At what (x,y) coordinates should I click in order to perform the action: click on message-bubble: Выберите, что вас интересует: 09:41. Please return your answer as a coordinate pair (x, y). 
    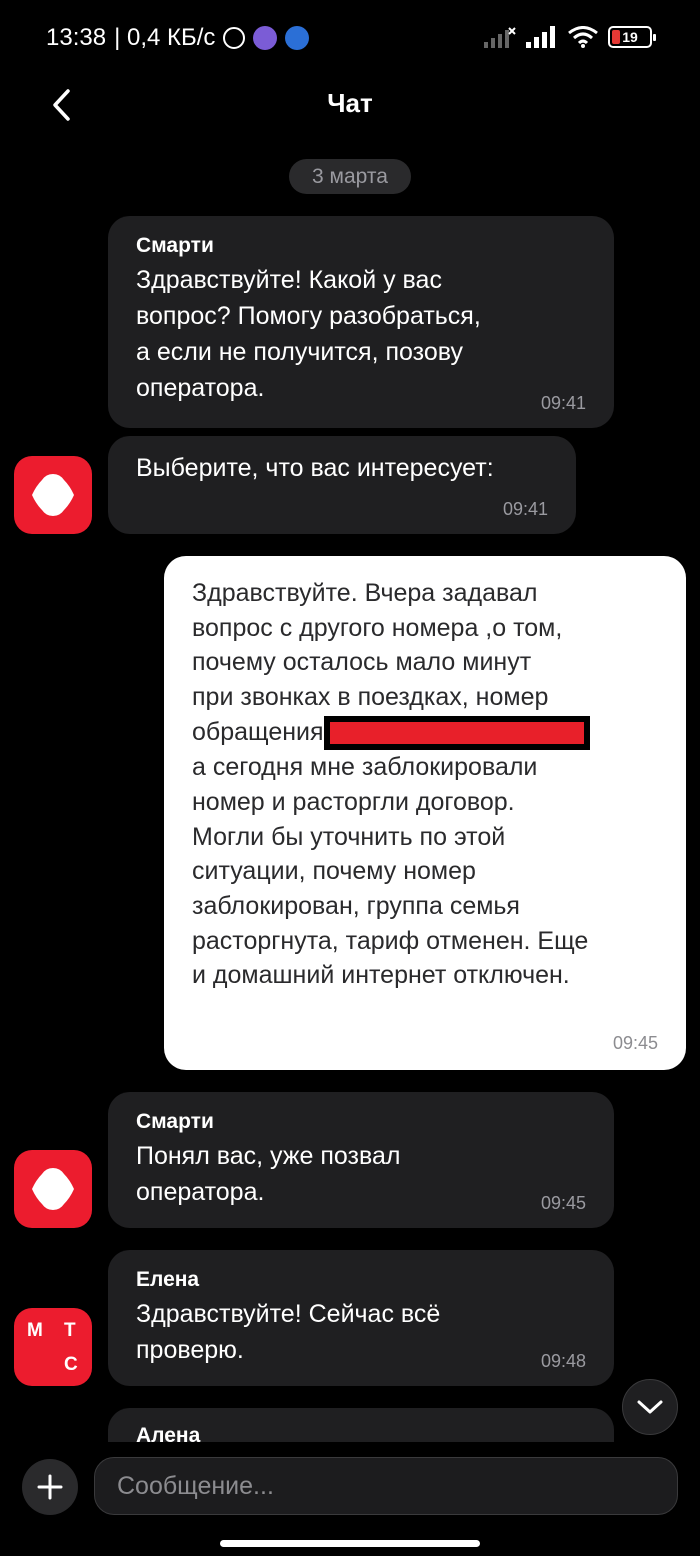
    Looking at the image, I should click on (342, 485).